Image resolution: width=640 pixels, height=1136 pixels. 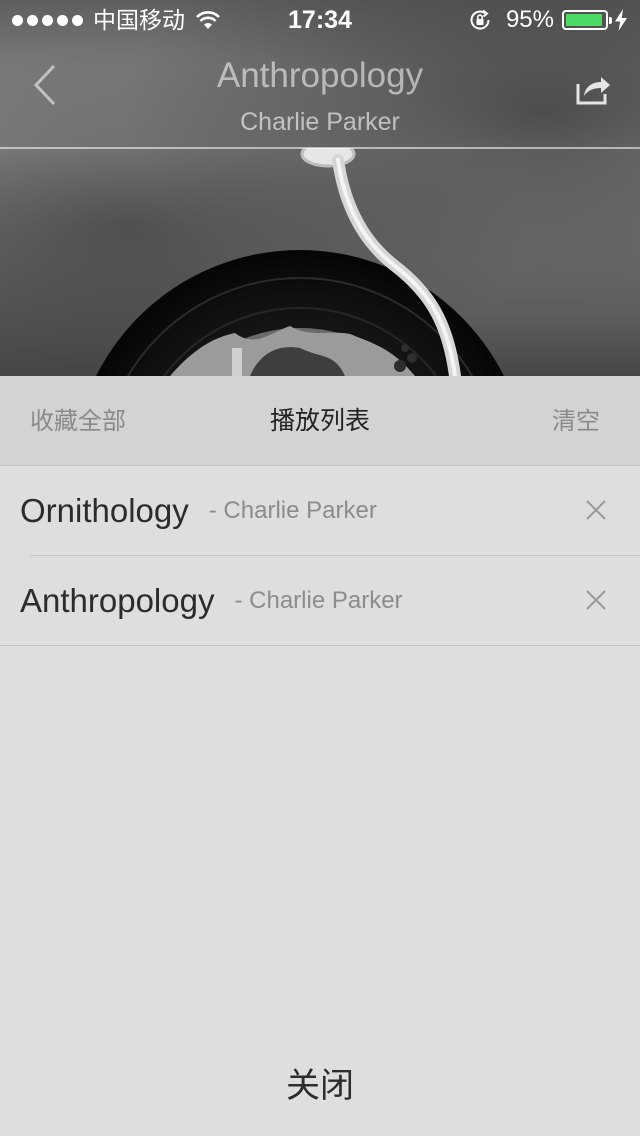 What do you see at coordinates (320, 75) in the screenshot?
I see `song-title: Anthropology` at bounding box center [320, 75].